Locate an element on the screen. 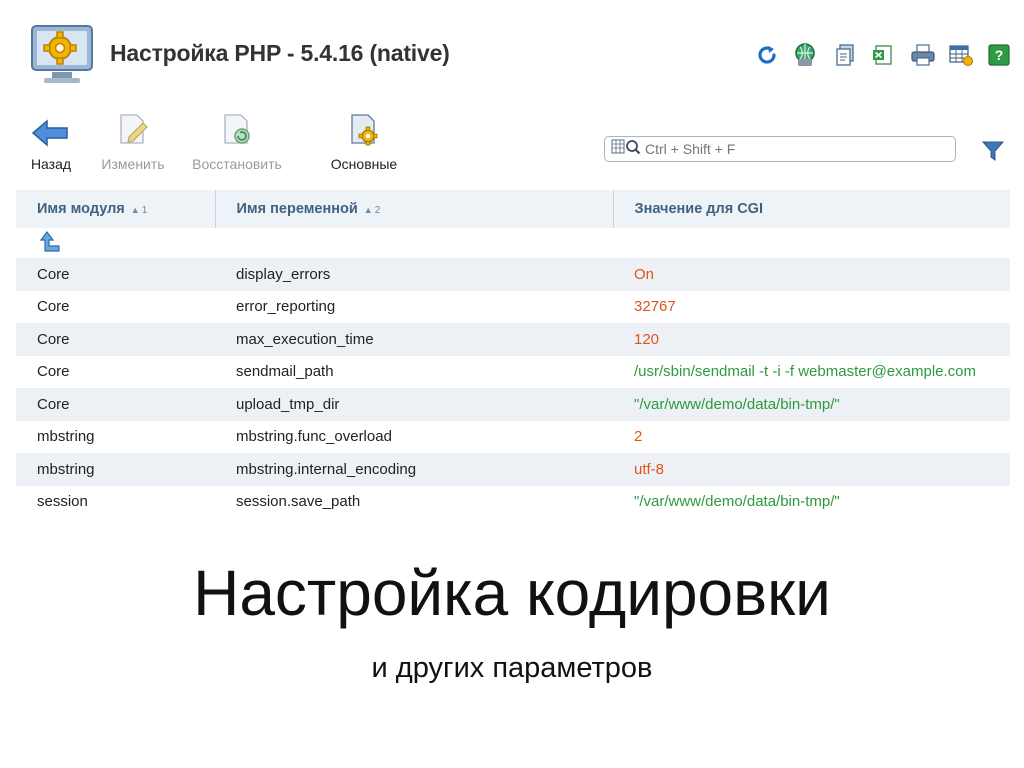 The image size is (1024, 768). up-level-icon is located at coordinates (50, 243).